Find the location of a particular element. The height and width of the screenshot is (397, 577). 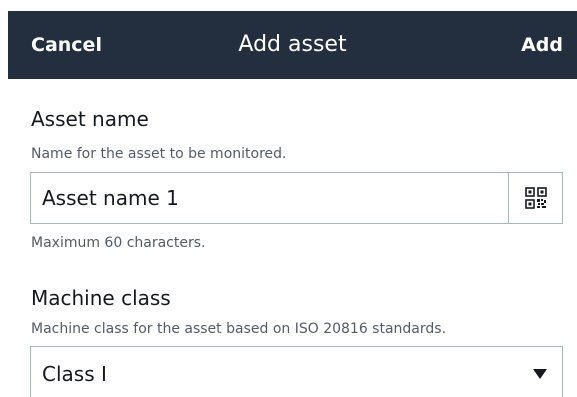

asset-name-constraint: Maximum 60 characters. is located at coordinates (118, 243).